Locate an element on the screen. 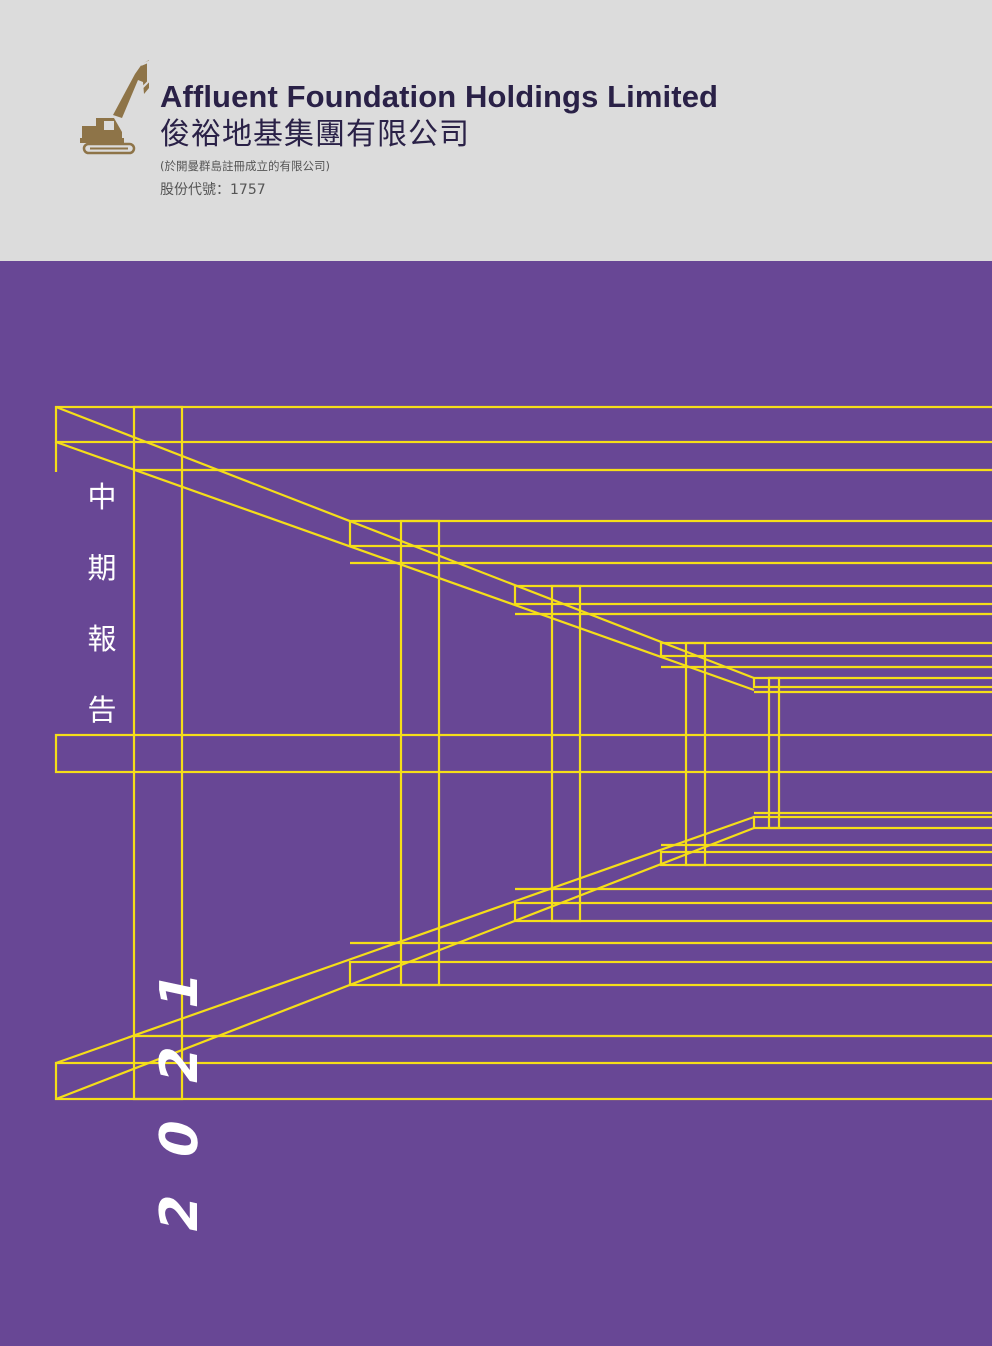 This screenshot has height=1346, width=992. report-year: 2021 is located at coordinates (180, 1083).